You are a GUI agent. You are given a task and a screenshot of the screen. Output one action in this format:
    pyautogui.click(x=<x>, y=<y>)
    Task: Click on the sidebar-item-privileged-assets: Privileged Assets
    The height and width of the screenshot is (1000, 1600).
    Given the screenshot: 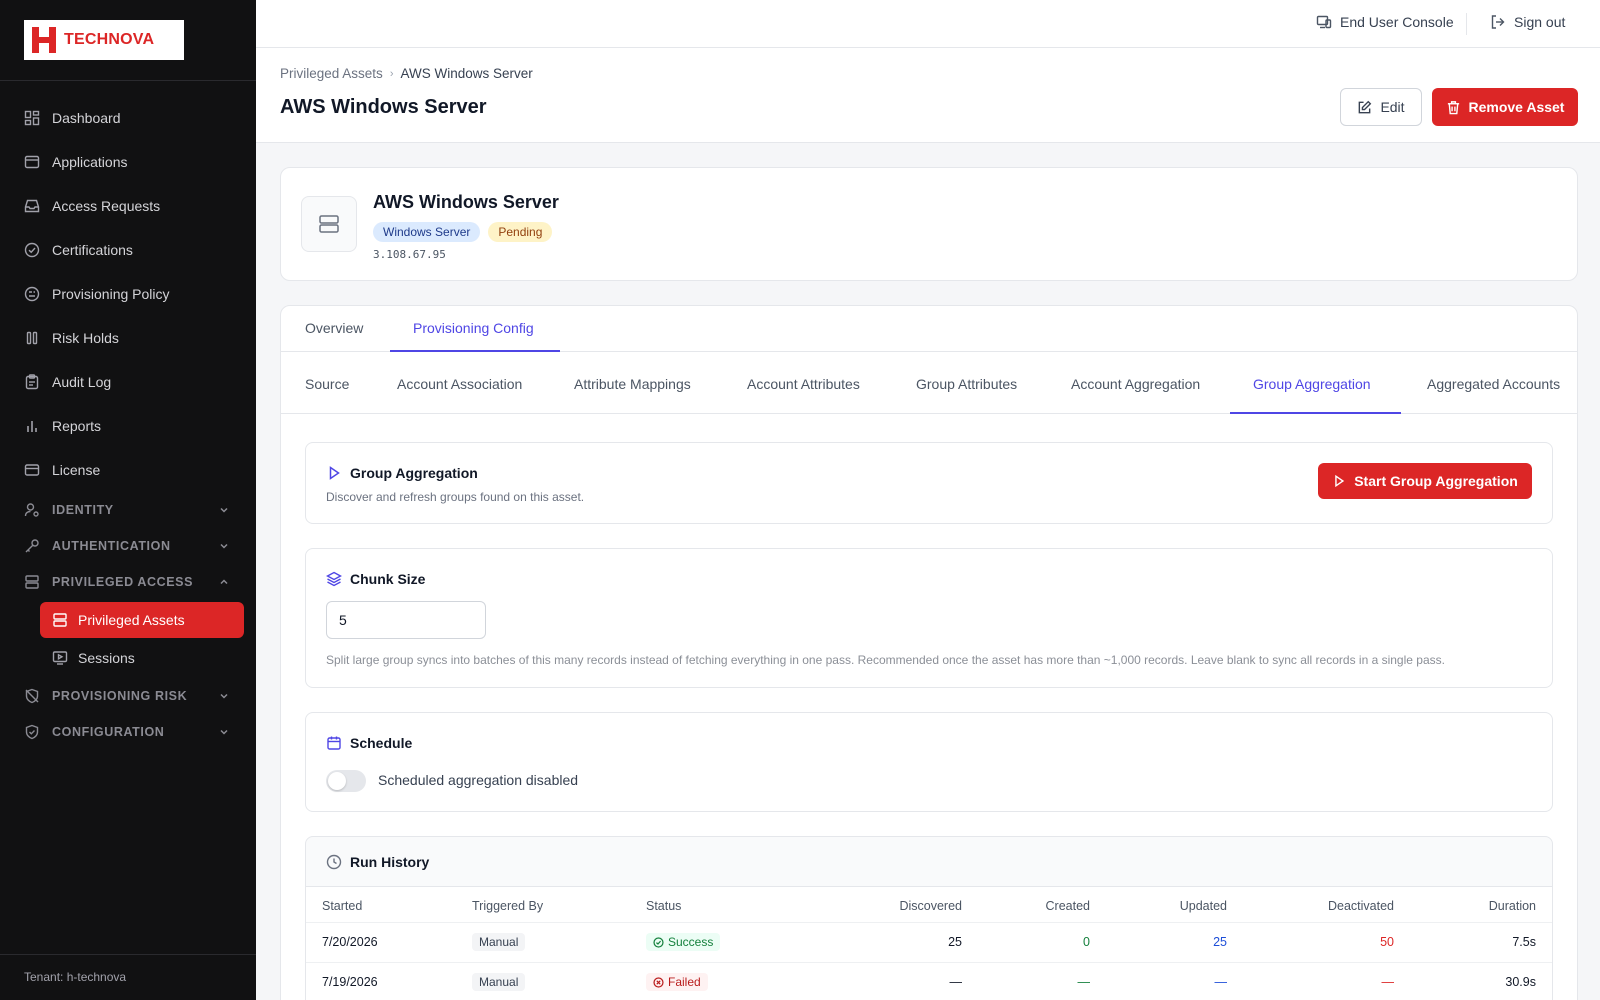 What is the action you would take?
    pyautogui.click(x=142, y=620)
    